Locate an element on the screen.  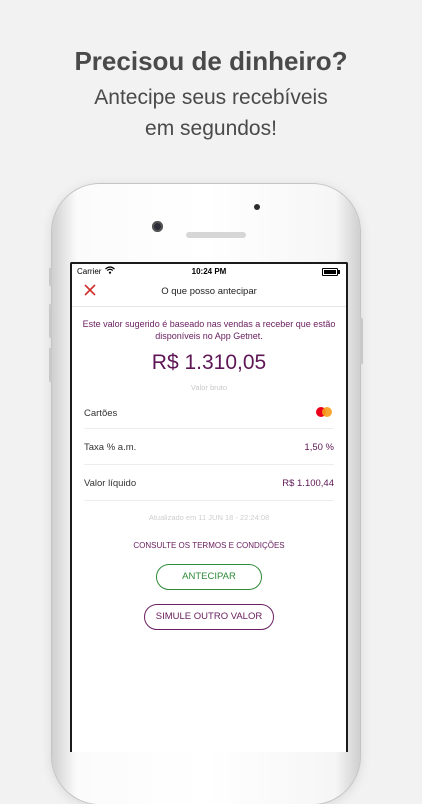
gross-amount: R$ 1.310,05 is located at coordinates (209, 362).